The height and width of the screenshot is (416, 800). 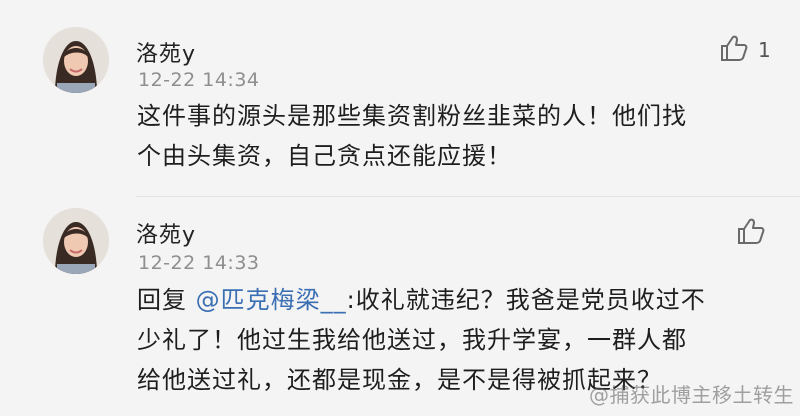 What do you see at coordinates (324, 156) in the screenshot?
I see `comment-text-line: 个由头集资，自己贪点还能应援！` at bounding box center [324, 156].